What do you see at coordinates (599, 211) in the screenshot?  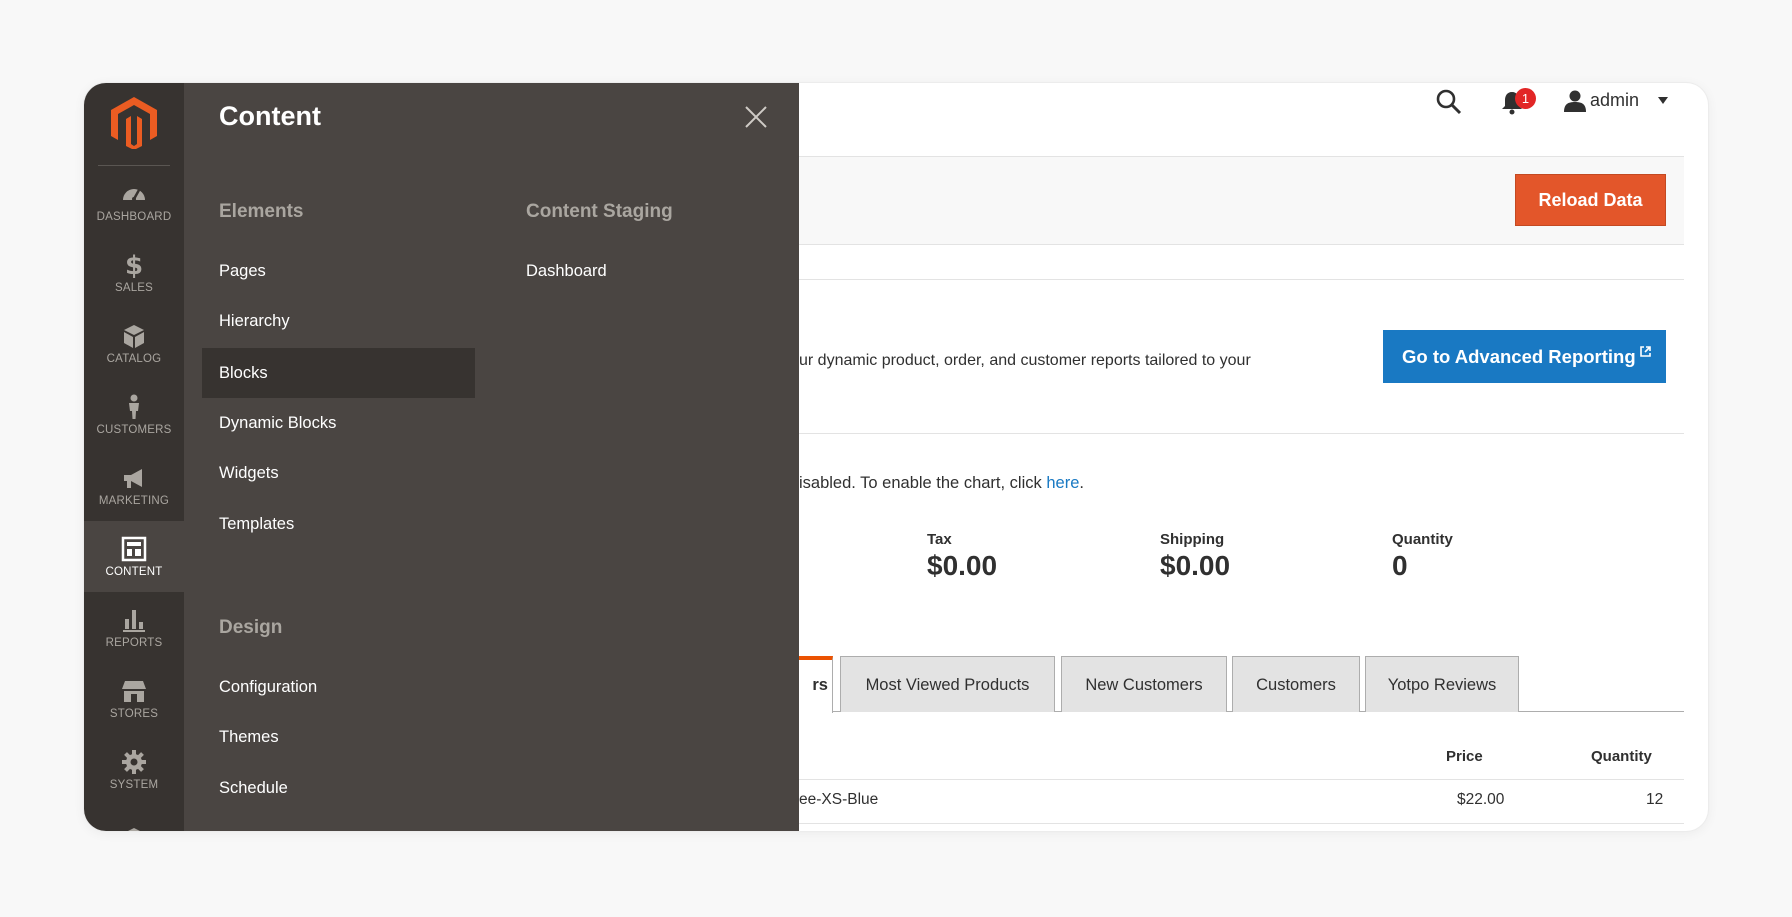 I see `group-title-content-staging: Content Staging` at bounding box center [599, 211].